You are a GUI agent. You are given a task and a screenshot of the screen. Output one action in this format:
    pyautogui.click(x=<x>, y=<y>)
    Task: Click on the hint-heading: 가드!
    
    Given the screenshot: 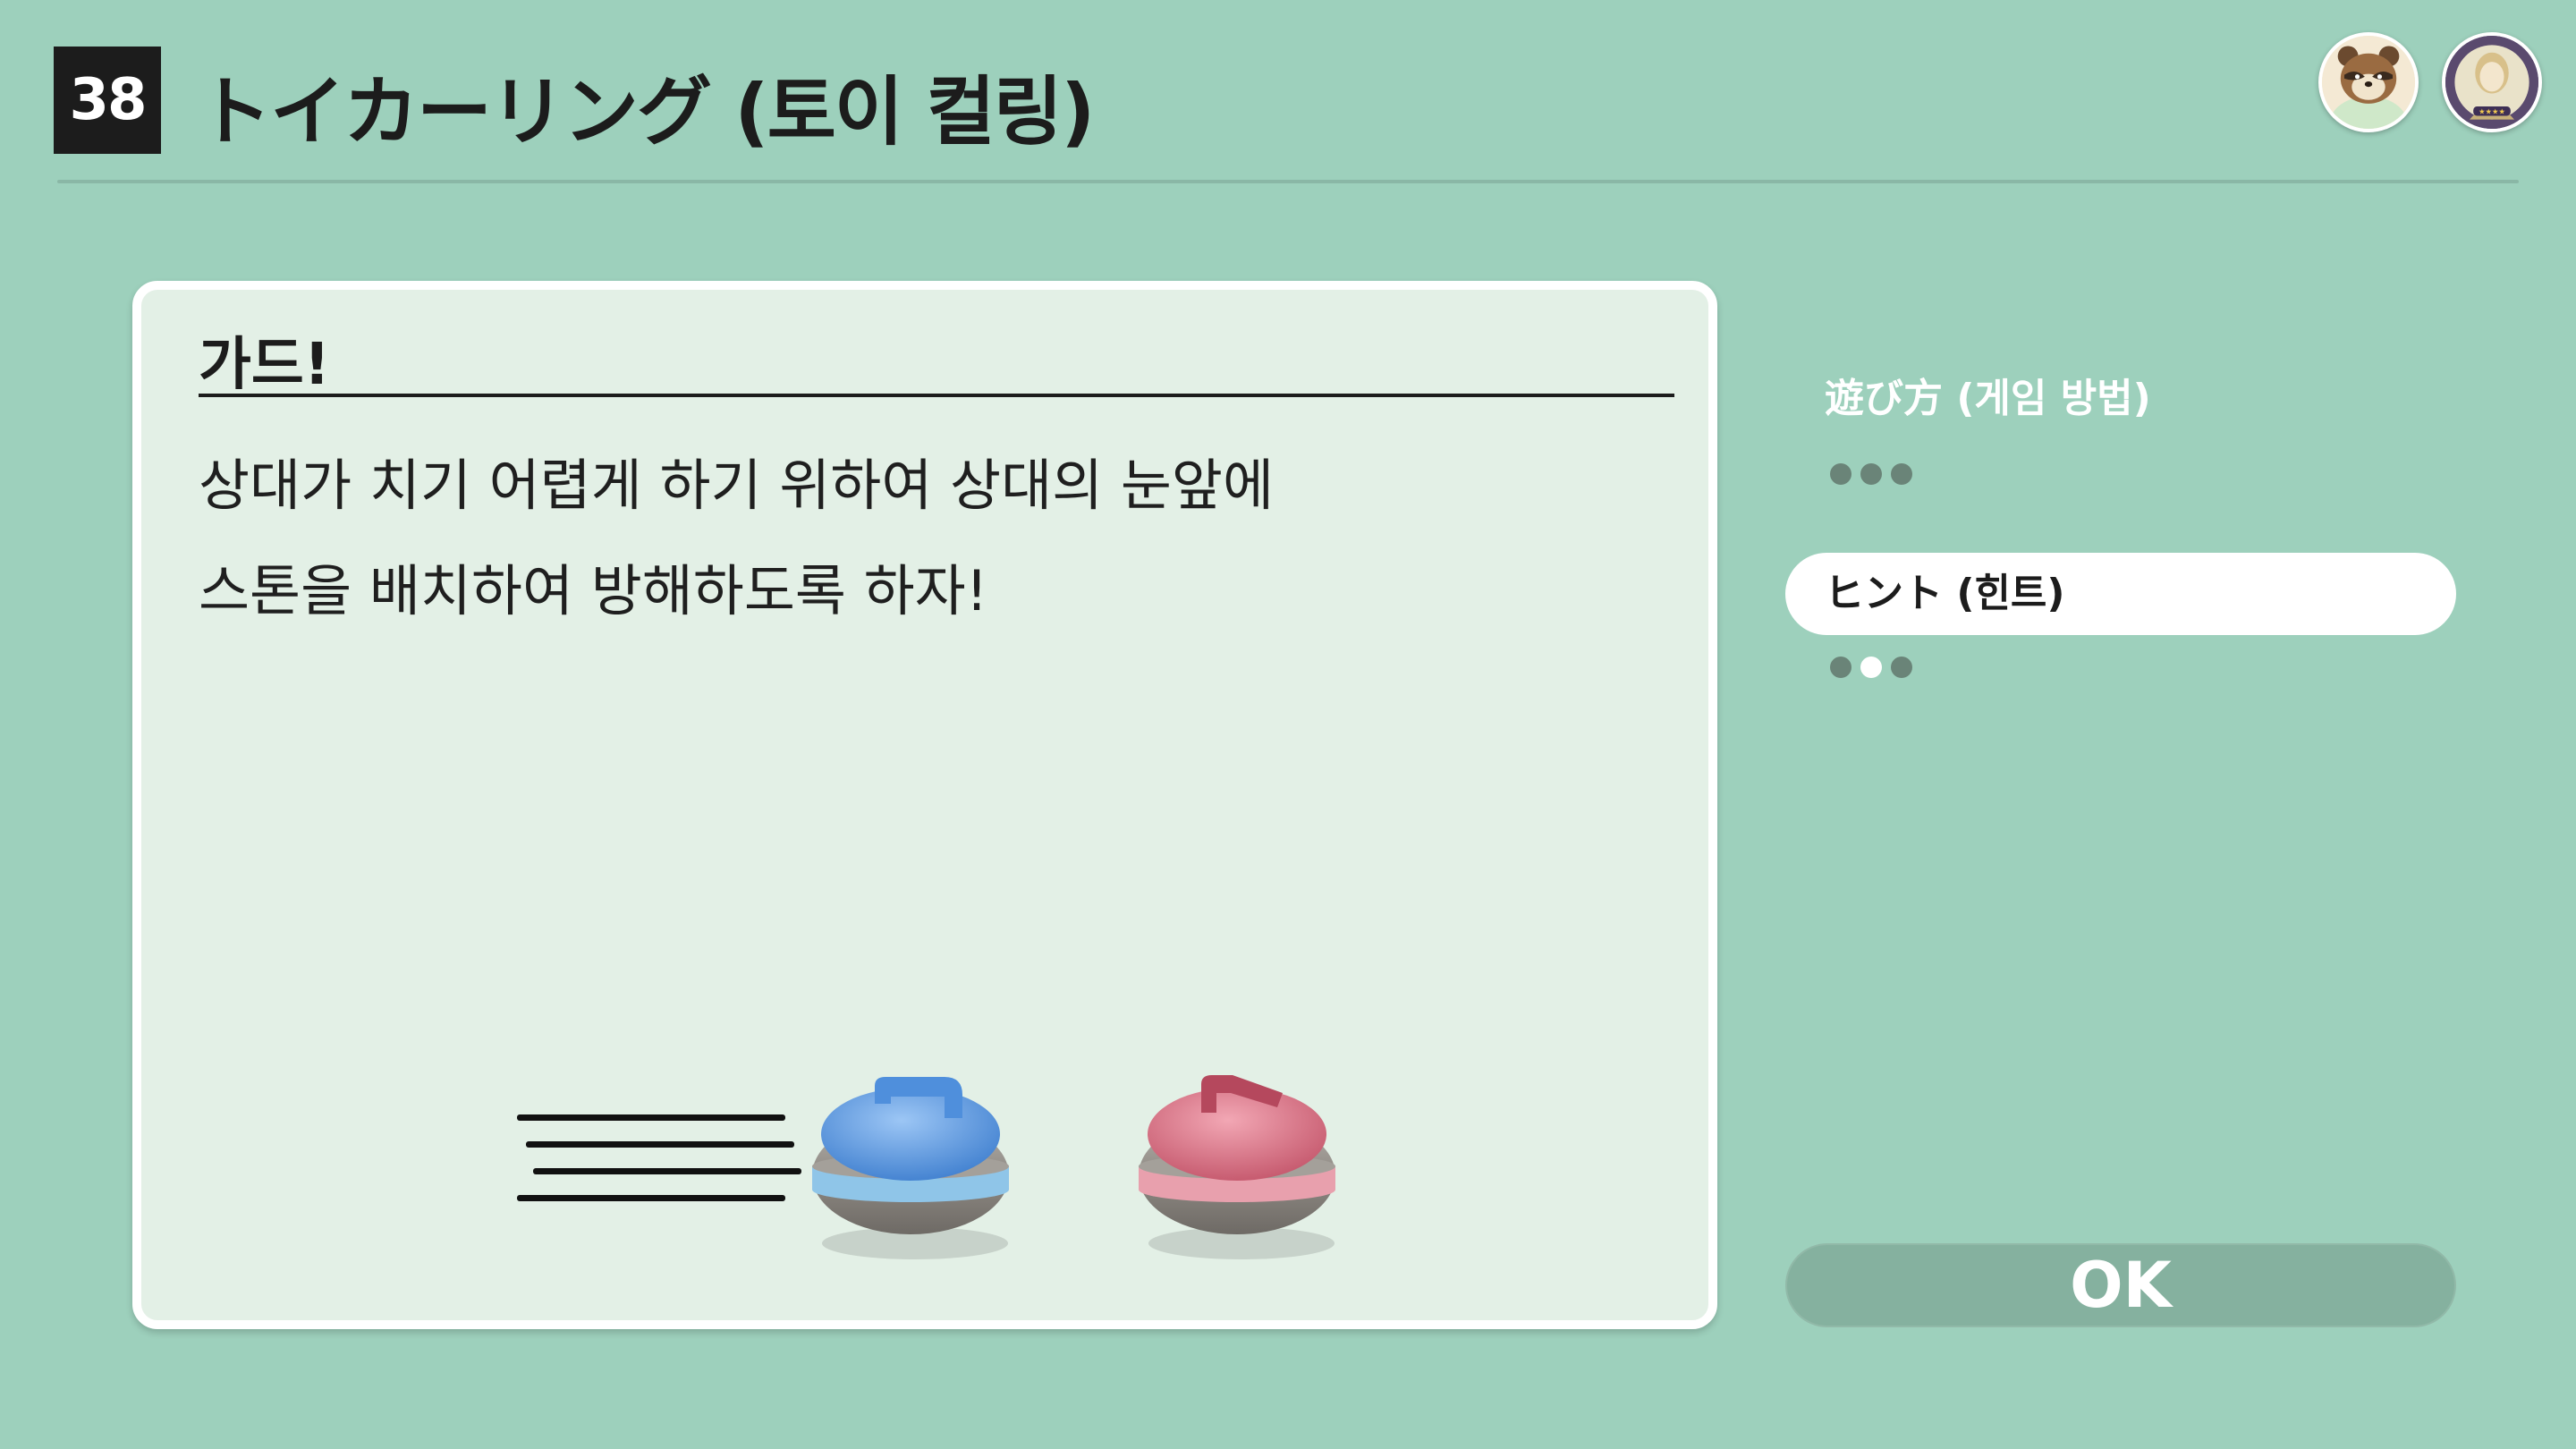 What is the action you would take?
    pyautogui.click(x=264, y=365)
    